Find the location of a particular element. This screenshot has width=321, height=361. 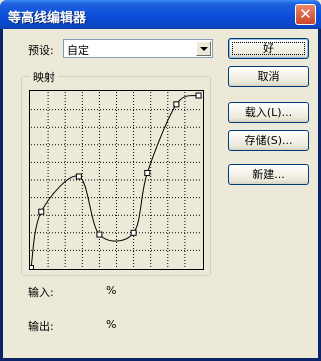

ok-button-label: 好 is located at coordinates (268, 48).